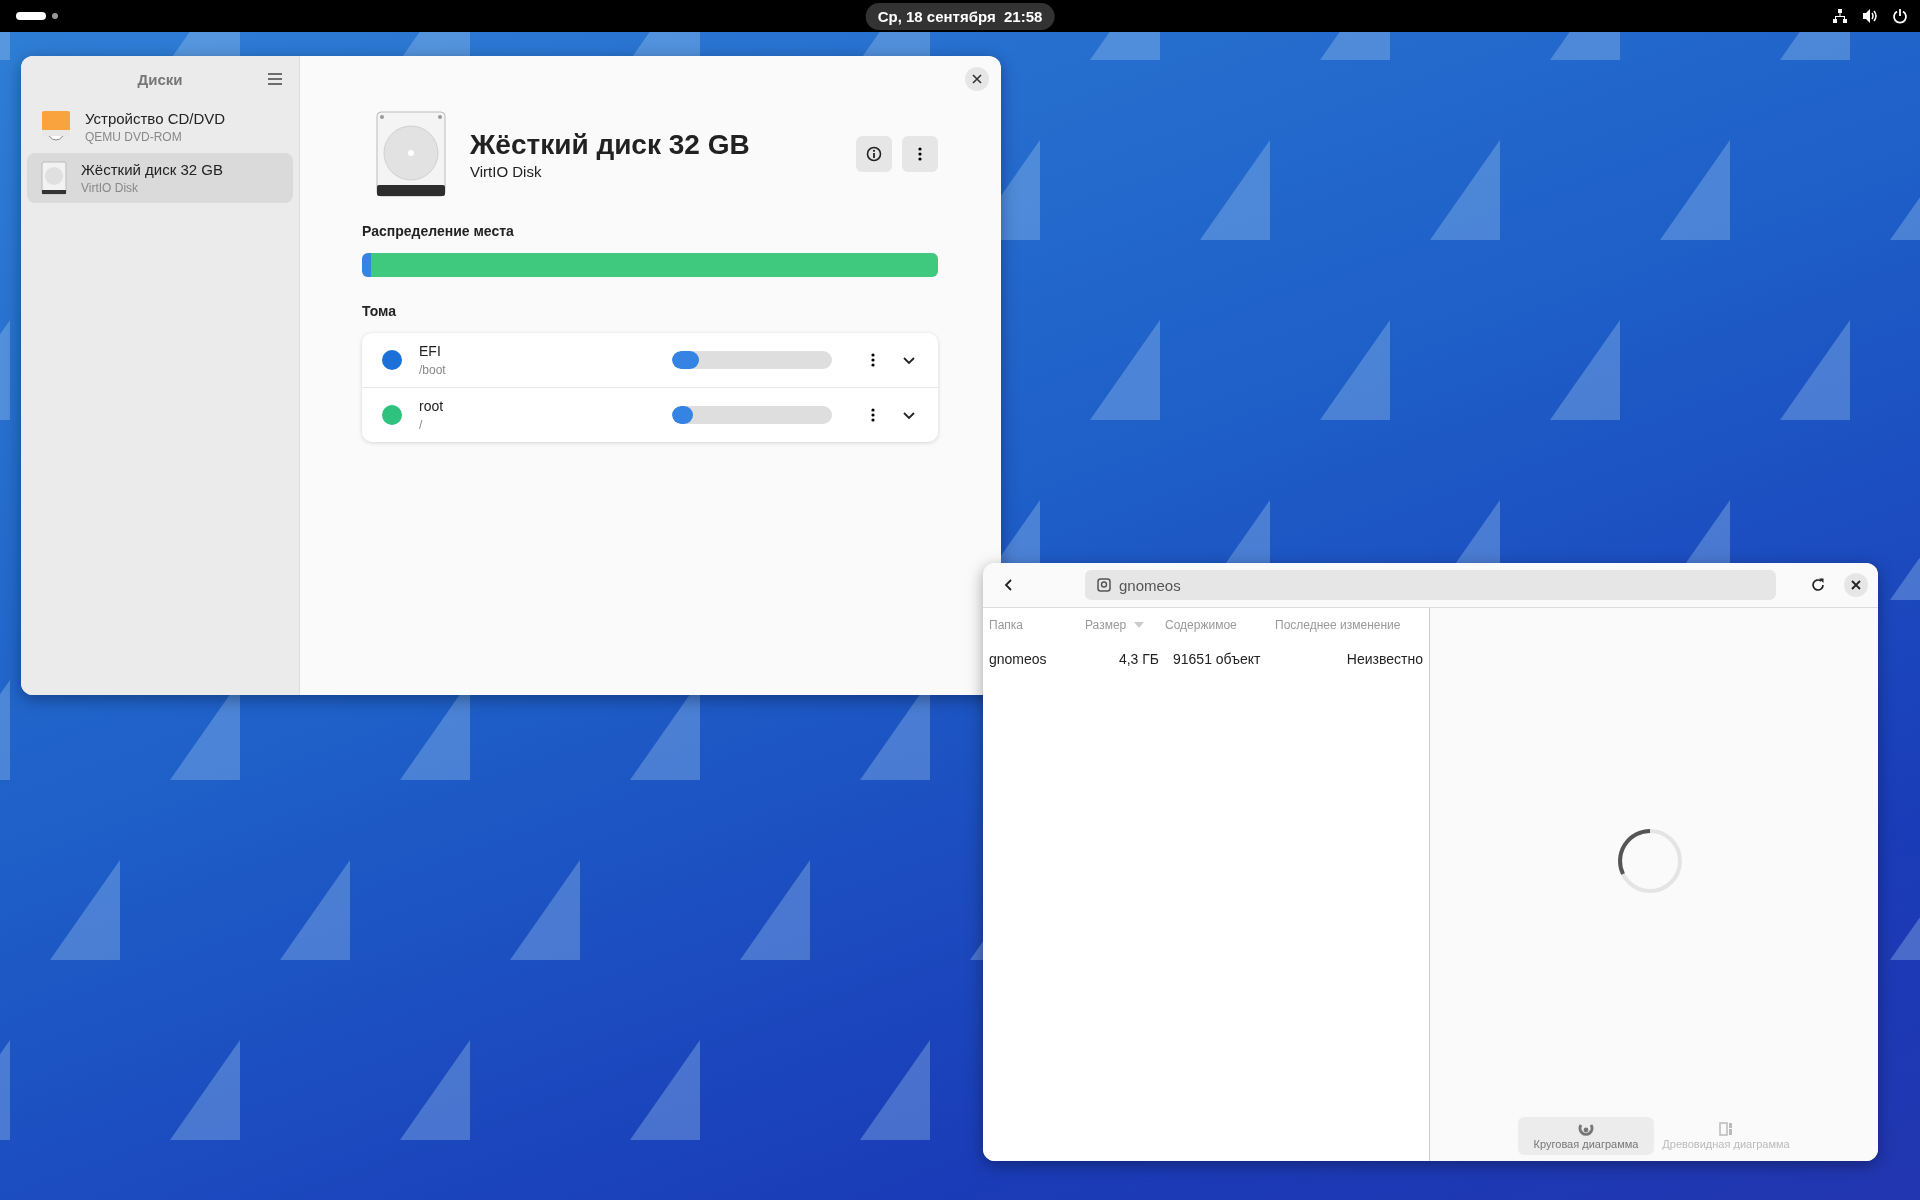 The image size is (1920, 1200). I want to click on info-button, so click(874, 154).